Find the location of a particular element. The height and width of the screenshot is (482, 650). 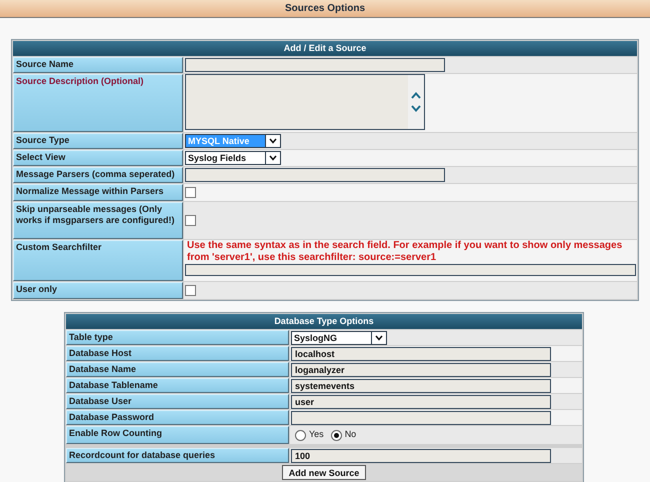

field-label: Normalize Message within Parsers is located at coordinates (90, 191).